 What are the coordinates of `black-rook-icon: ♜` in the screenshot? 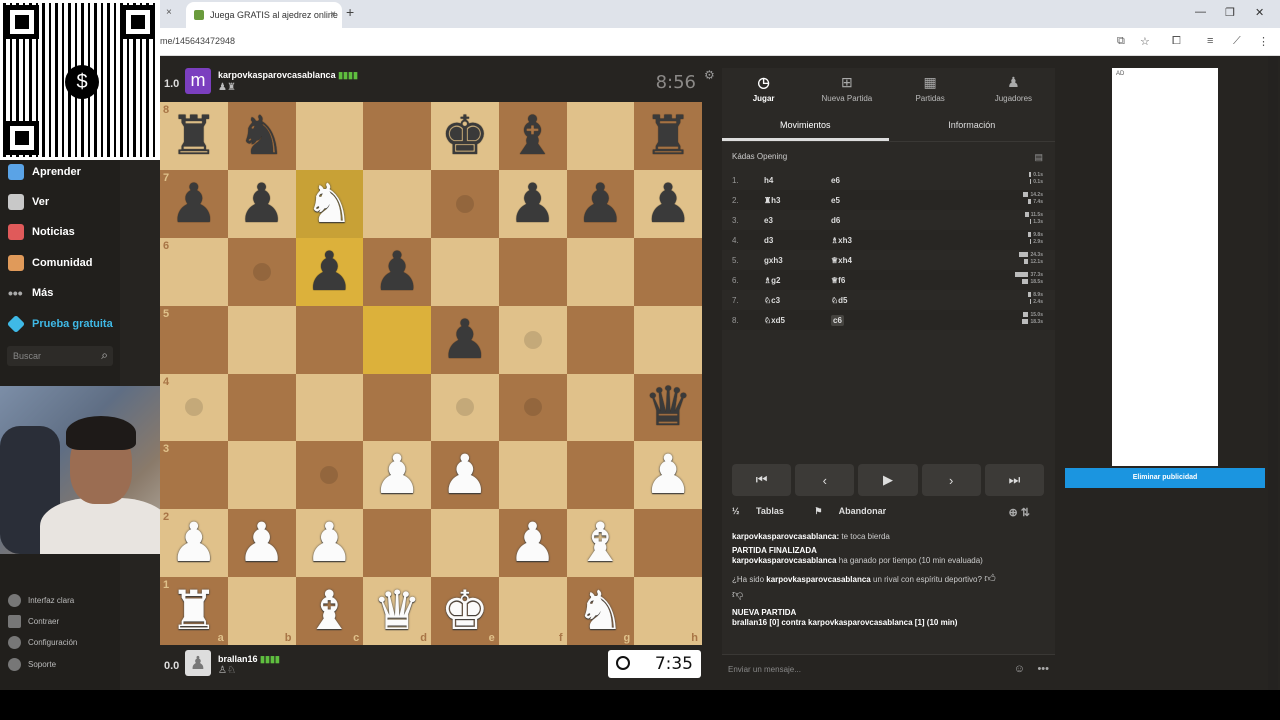 It's located at (668, 135).